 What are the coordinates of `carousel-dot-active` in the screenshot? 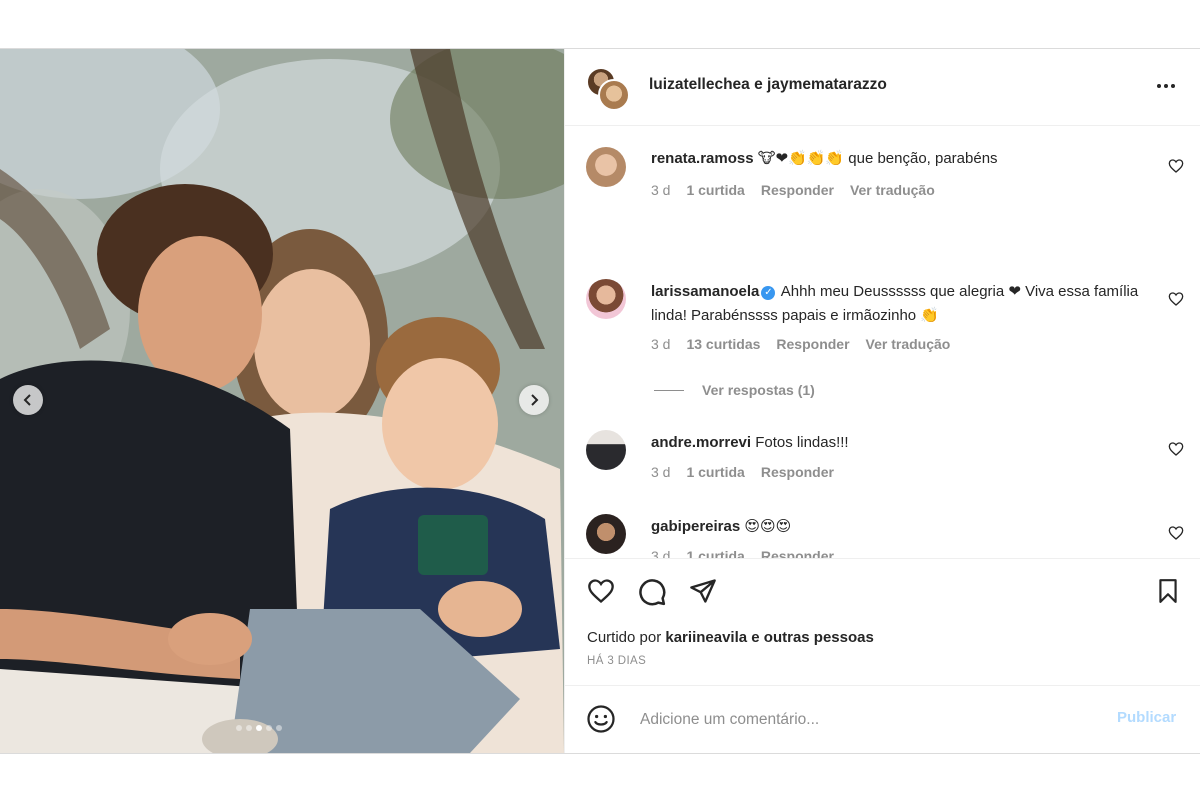 It's located at (259, 728).